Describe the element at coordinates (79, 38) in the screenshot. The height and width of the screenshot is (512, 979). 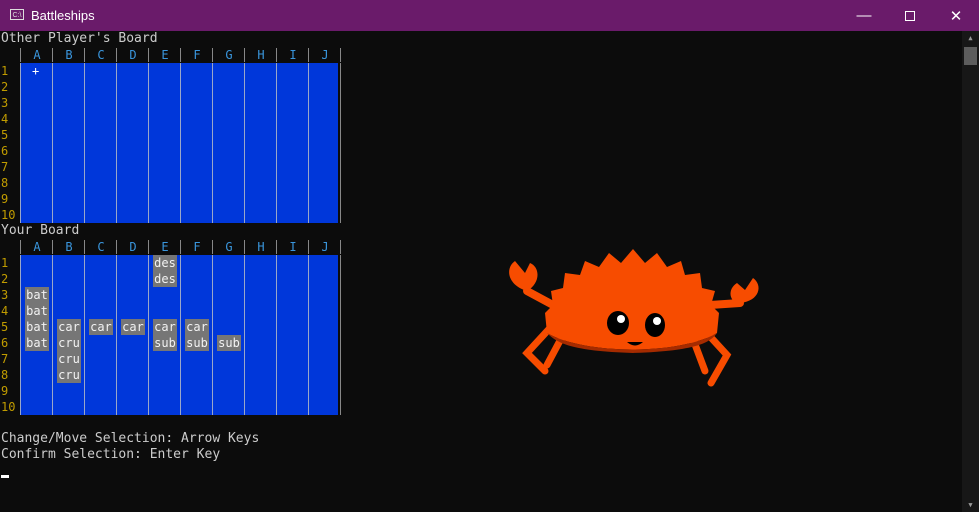
I see `other-board-heading: Other Player's Board` at that location.